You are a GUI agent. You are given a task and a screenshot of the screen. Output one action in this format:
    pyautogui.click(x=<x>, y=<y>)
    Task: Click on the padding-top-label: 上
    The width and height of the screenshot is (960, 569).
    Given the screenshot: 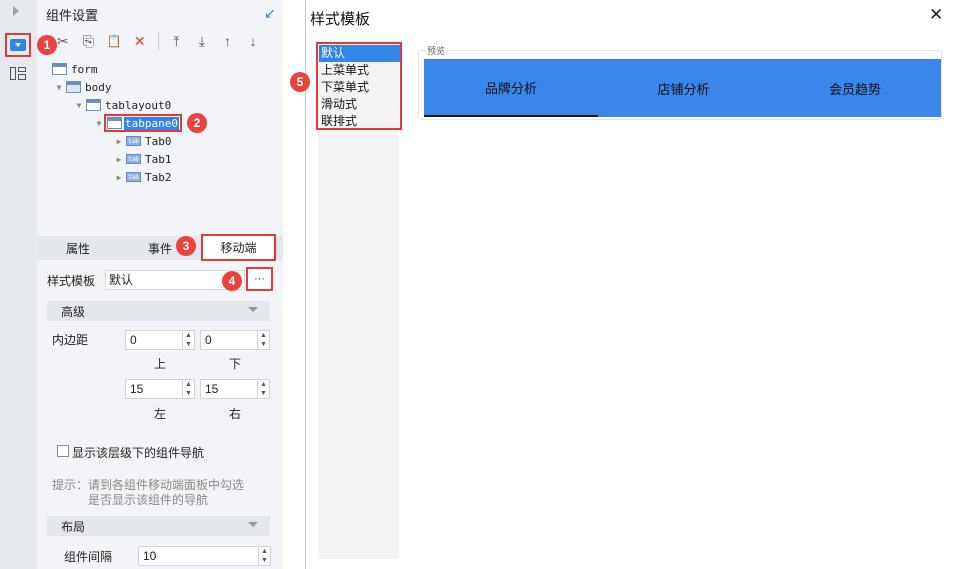 What is the action you would take?
    pyautogui.click(x=160, y=364)
    